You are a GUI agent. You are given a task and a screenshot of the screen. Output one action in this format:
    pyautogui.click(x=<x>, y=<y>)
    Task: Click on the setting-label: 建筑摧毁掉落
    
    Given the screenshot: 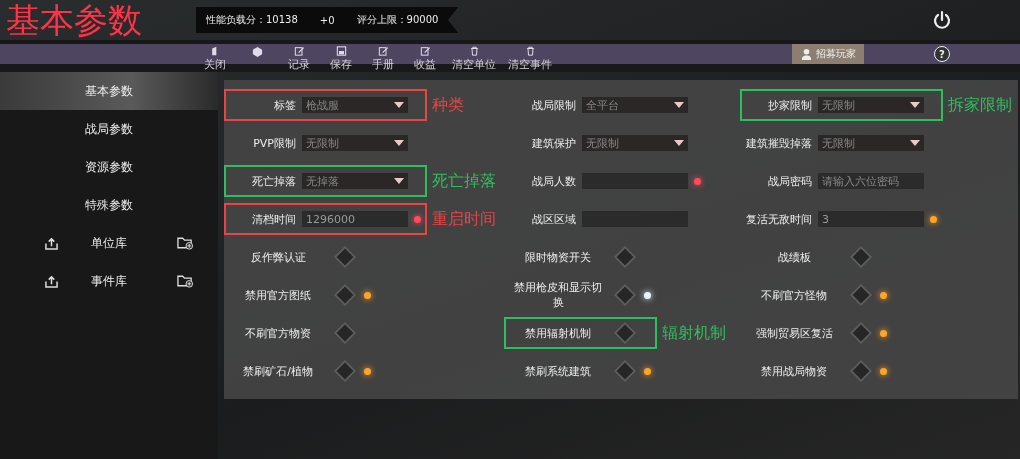 What is the action you would take?
    pyautogui.click(x=779, y=143)
    